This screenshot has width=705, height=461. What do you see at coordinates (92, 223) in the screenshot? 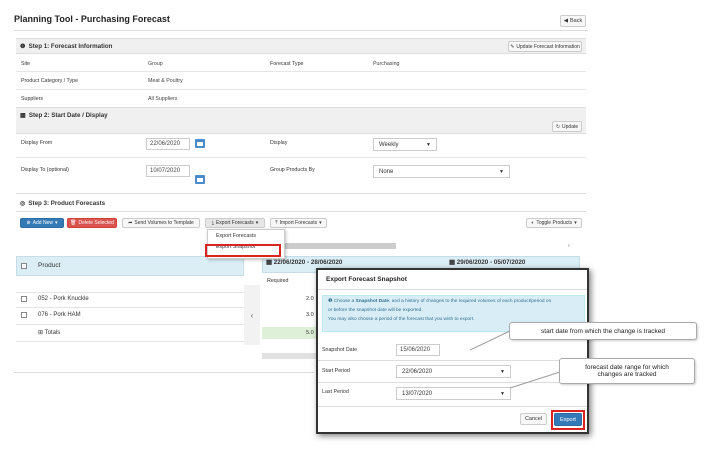
I see `delete-selected-button: 🗑 Delete Selected` at bounding box center [92, 223].